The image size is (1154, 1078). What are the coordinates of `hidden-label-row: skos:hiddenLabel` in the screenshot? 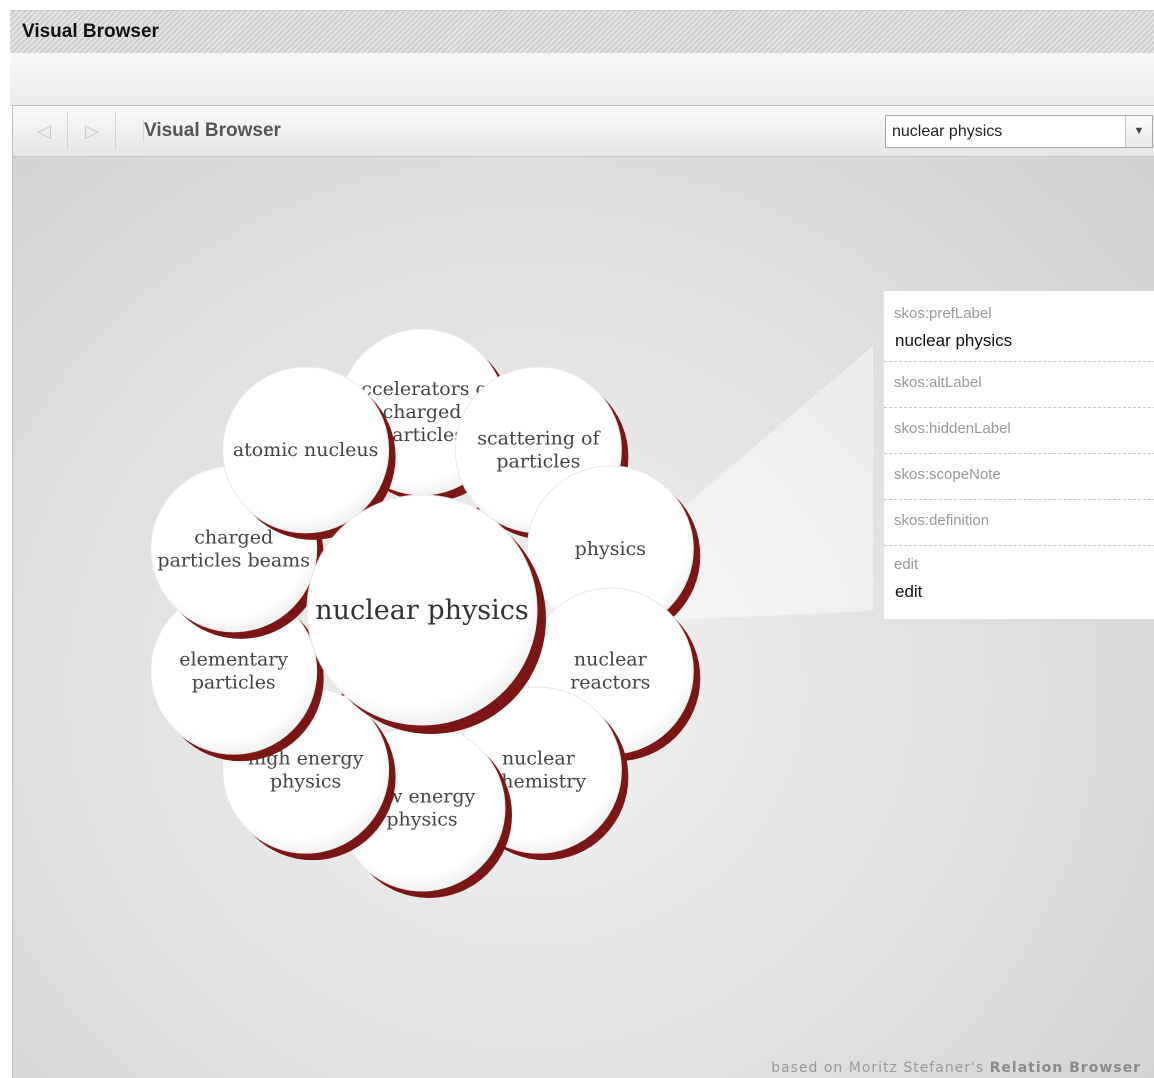 It's located at (1019, 431).